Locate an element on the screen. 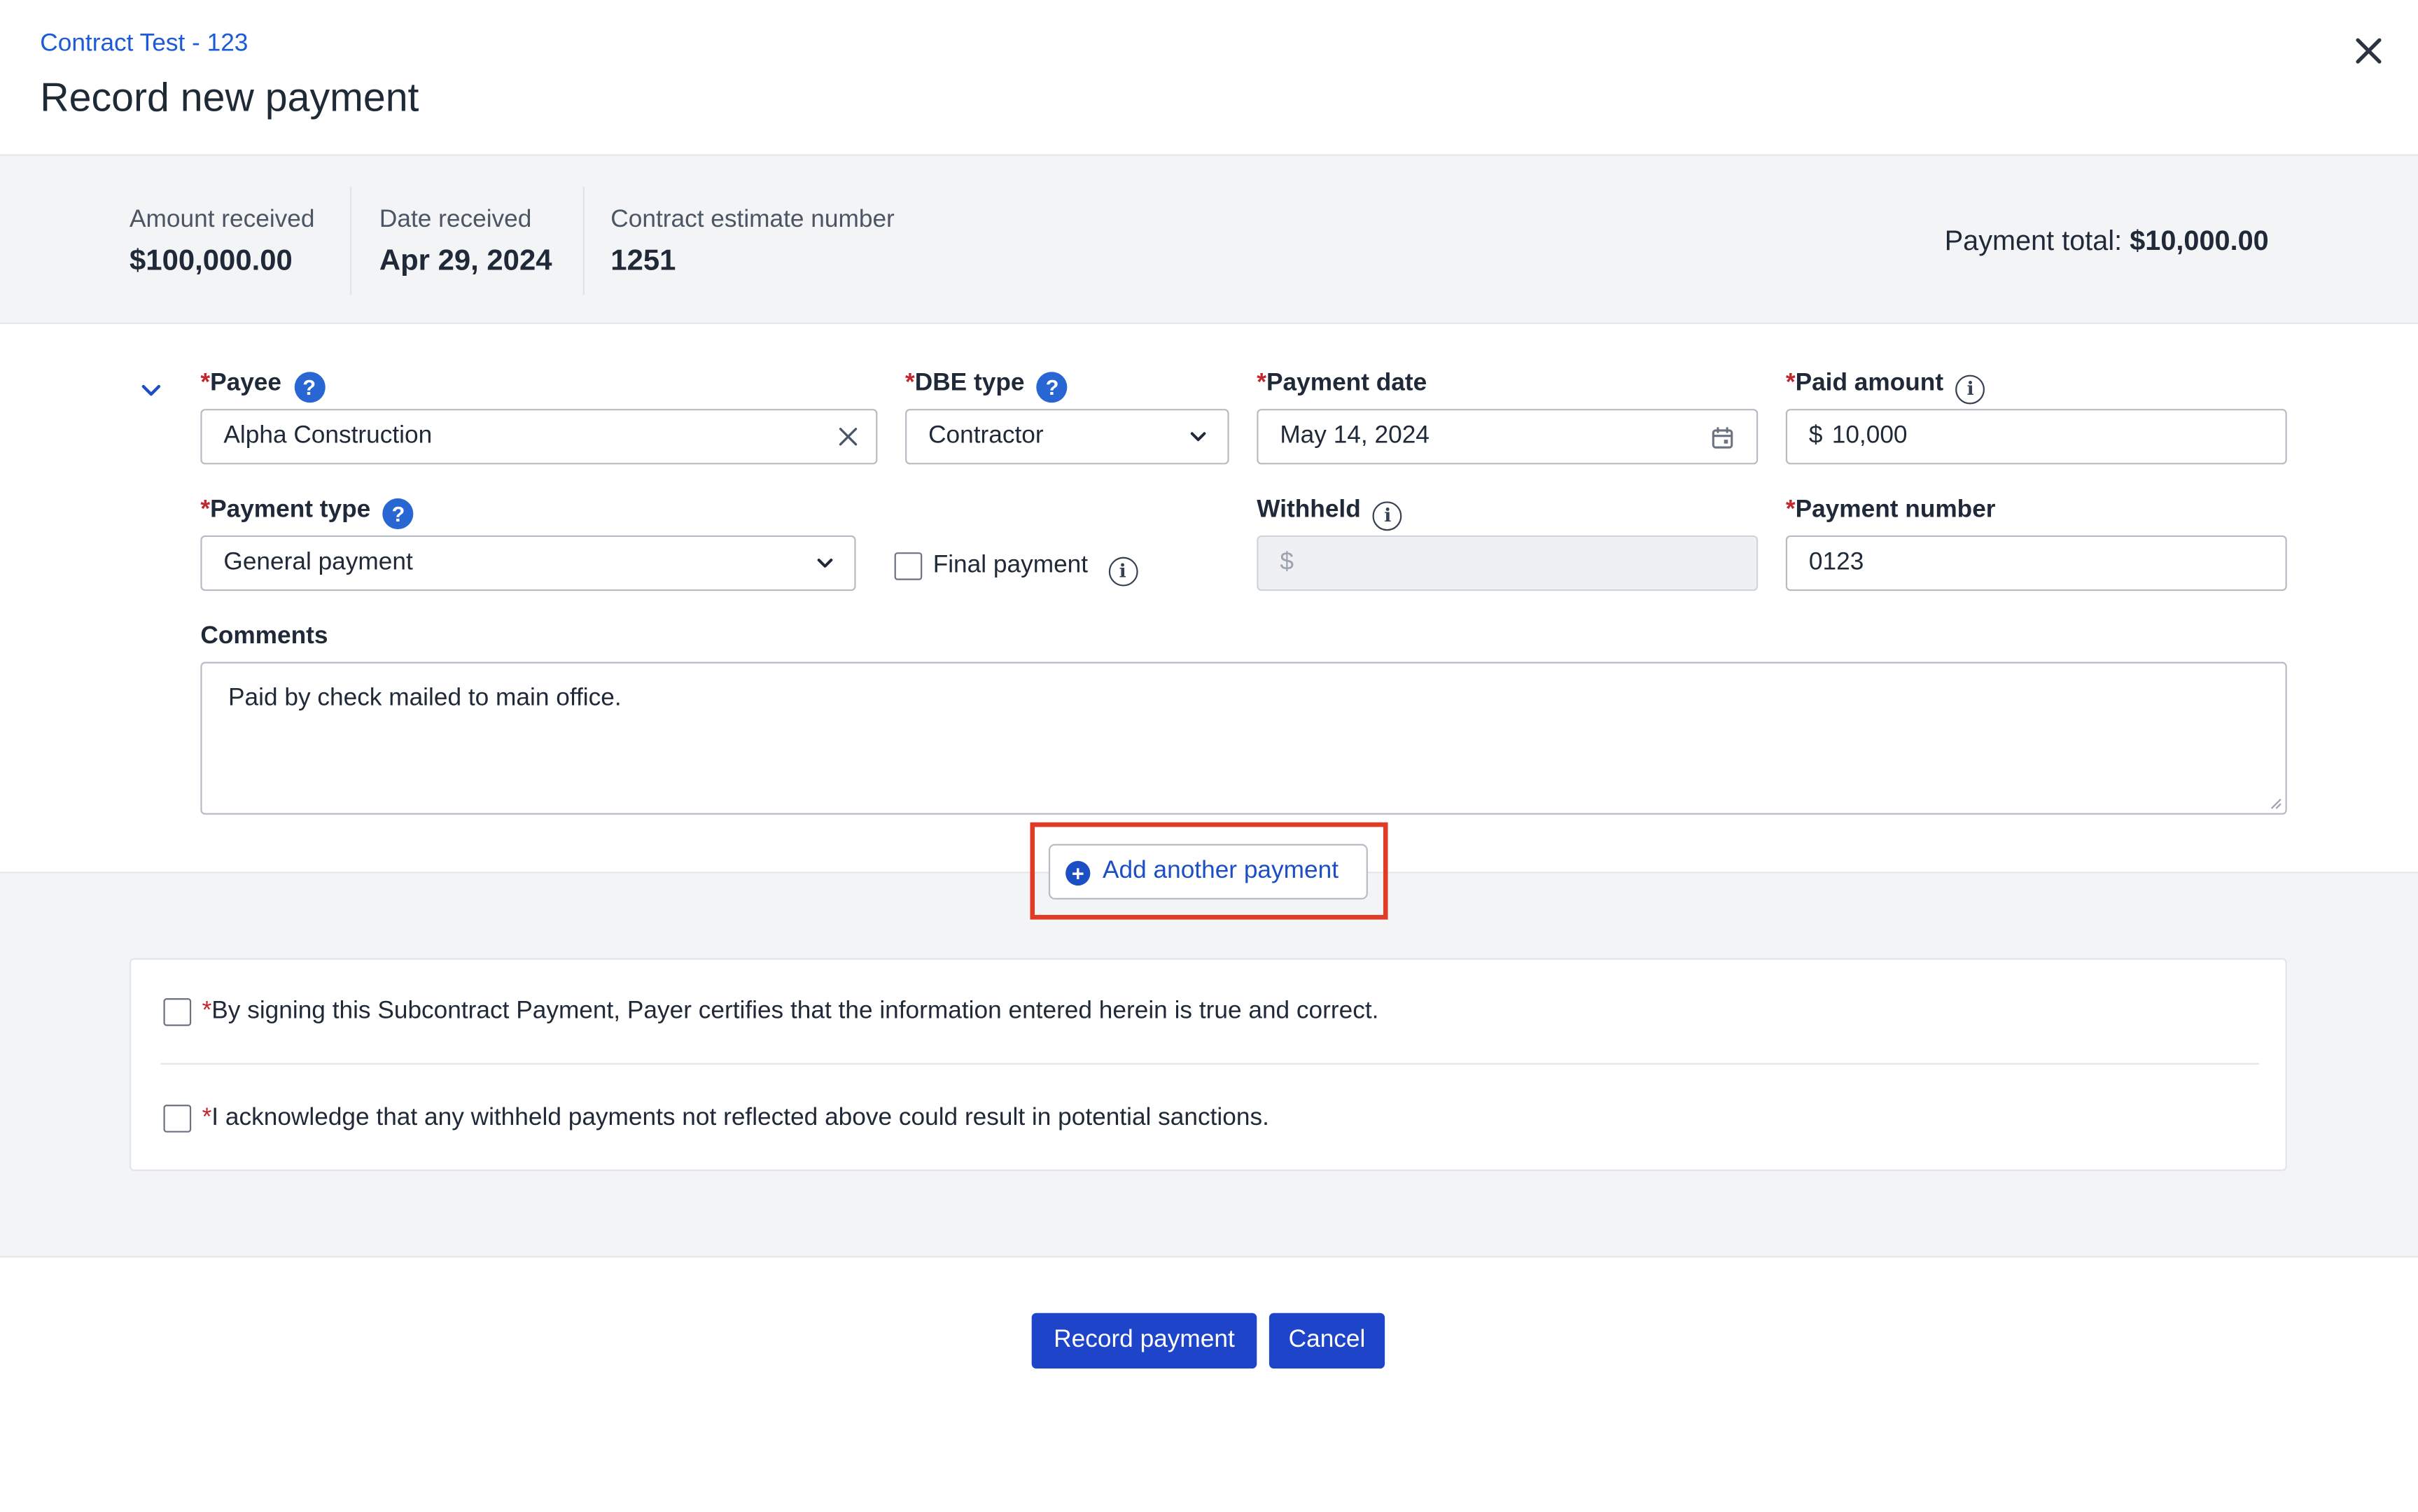 This screenshot has height=1512, width=2418. contract-estimate-value: 1251 is located at coordinates (643, 261).